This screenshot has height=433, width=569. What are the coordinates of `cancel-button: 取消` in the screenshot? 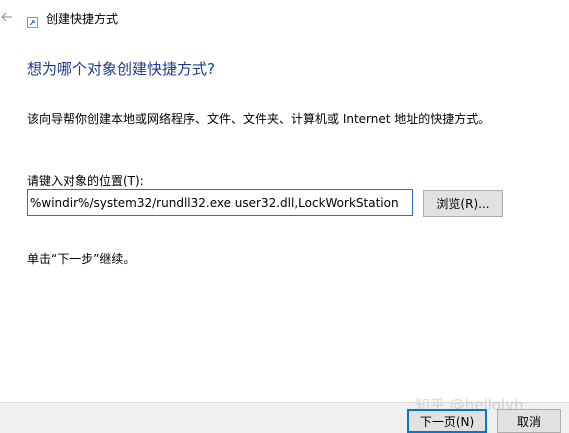 It's located at (529, 421).